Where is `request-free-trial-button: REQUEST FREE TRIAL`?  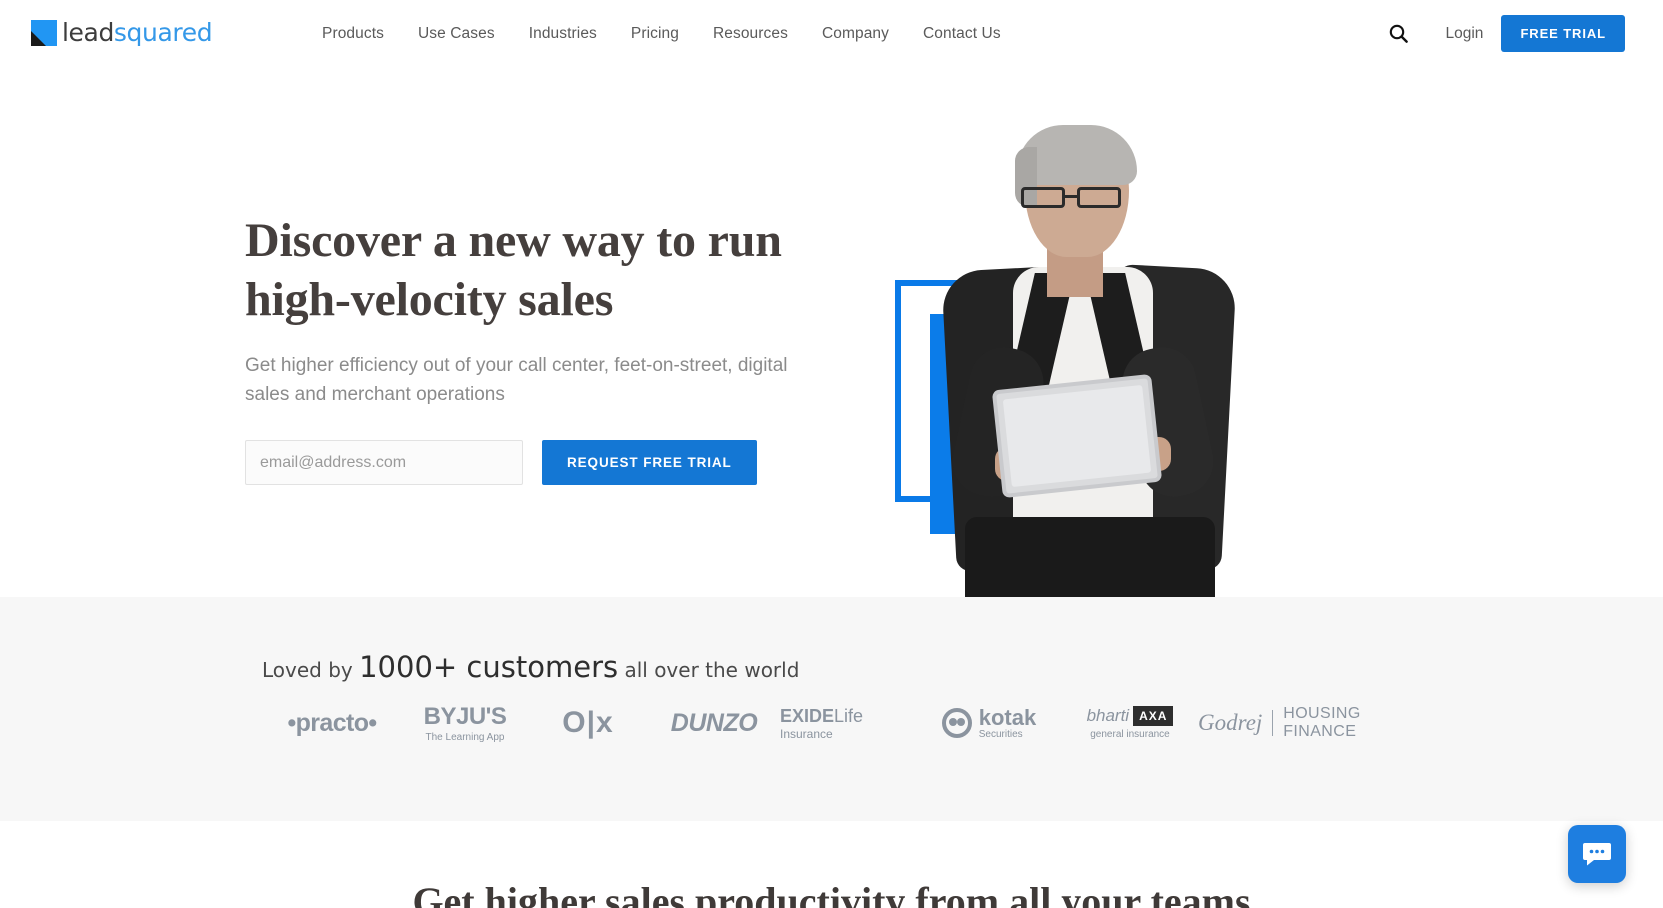
request-free-trial-button: REQUEST FREE TRIAL is located at coordinates (649, 463).